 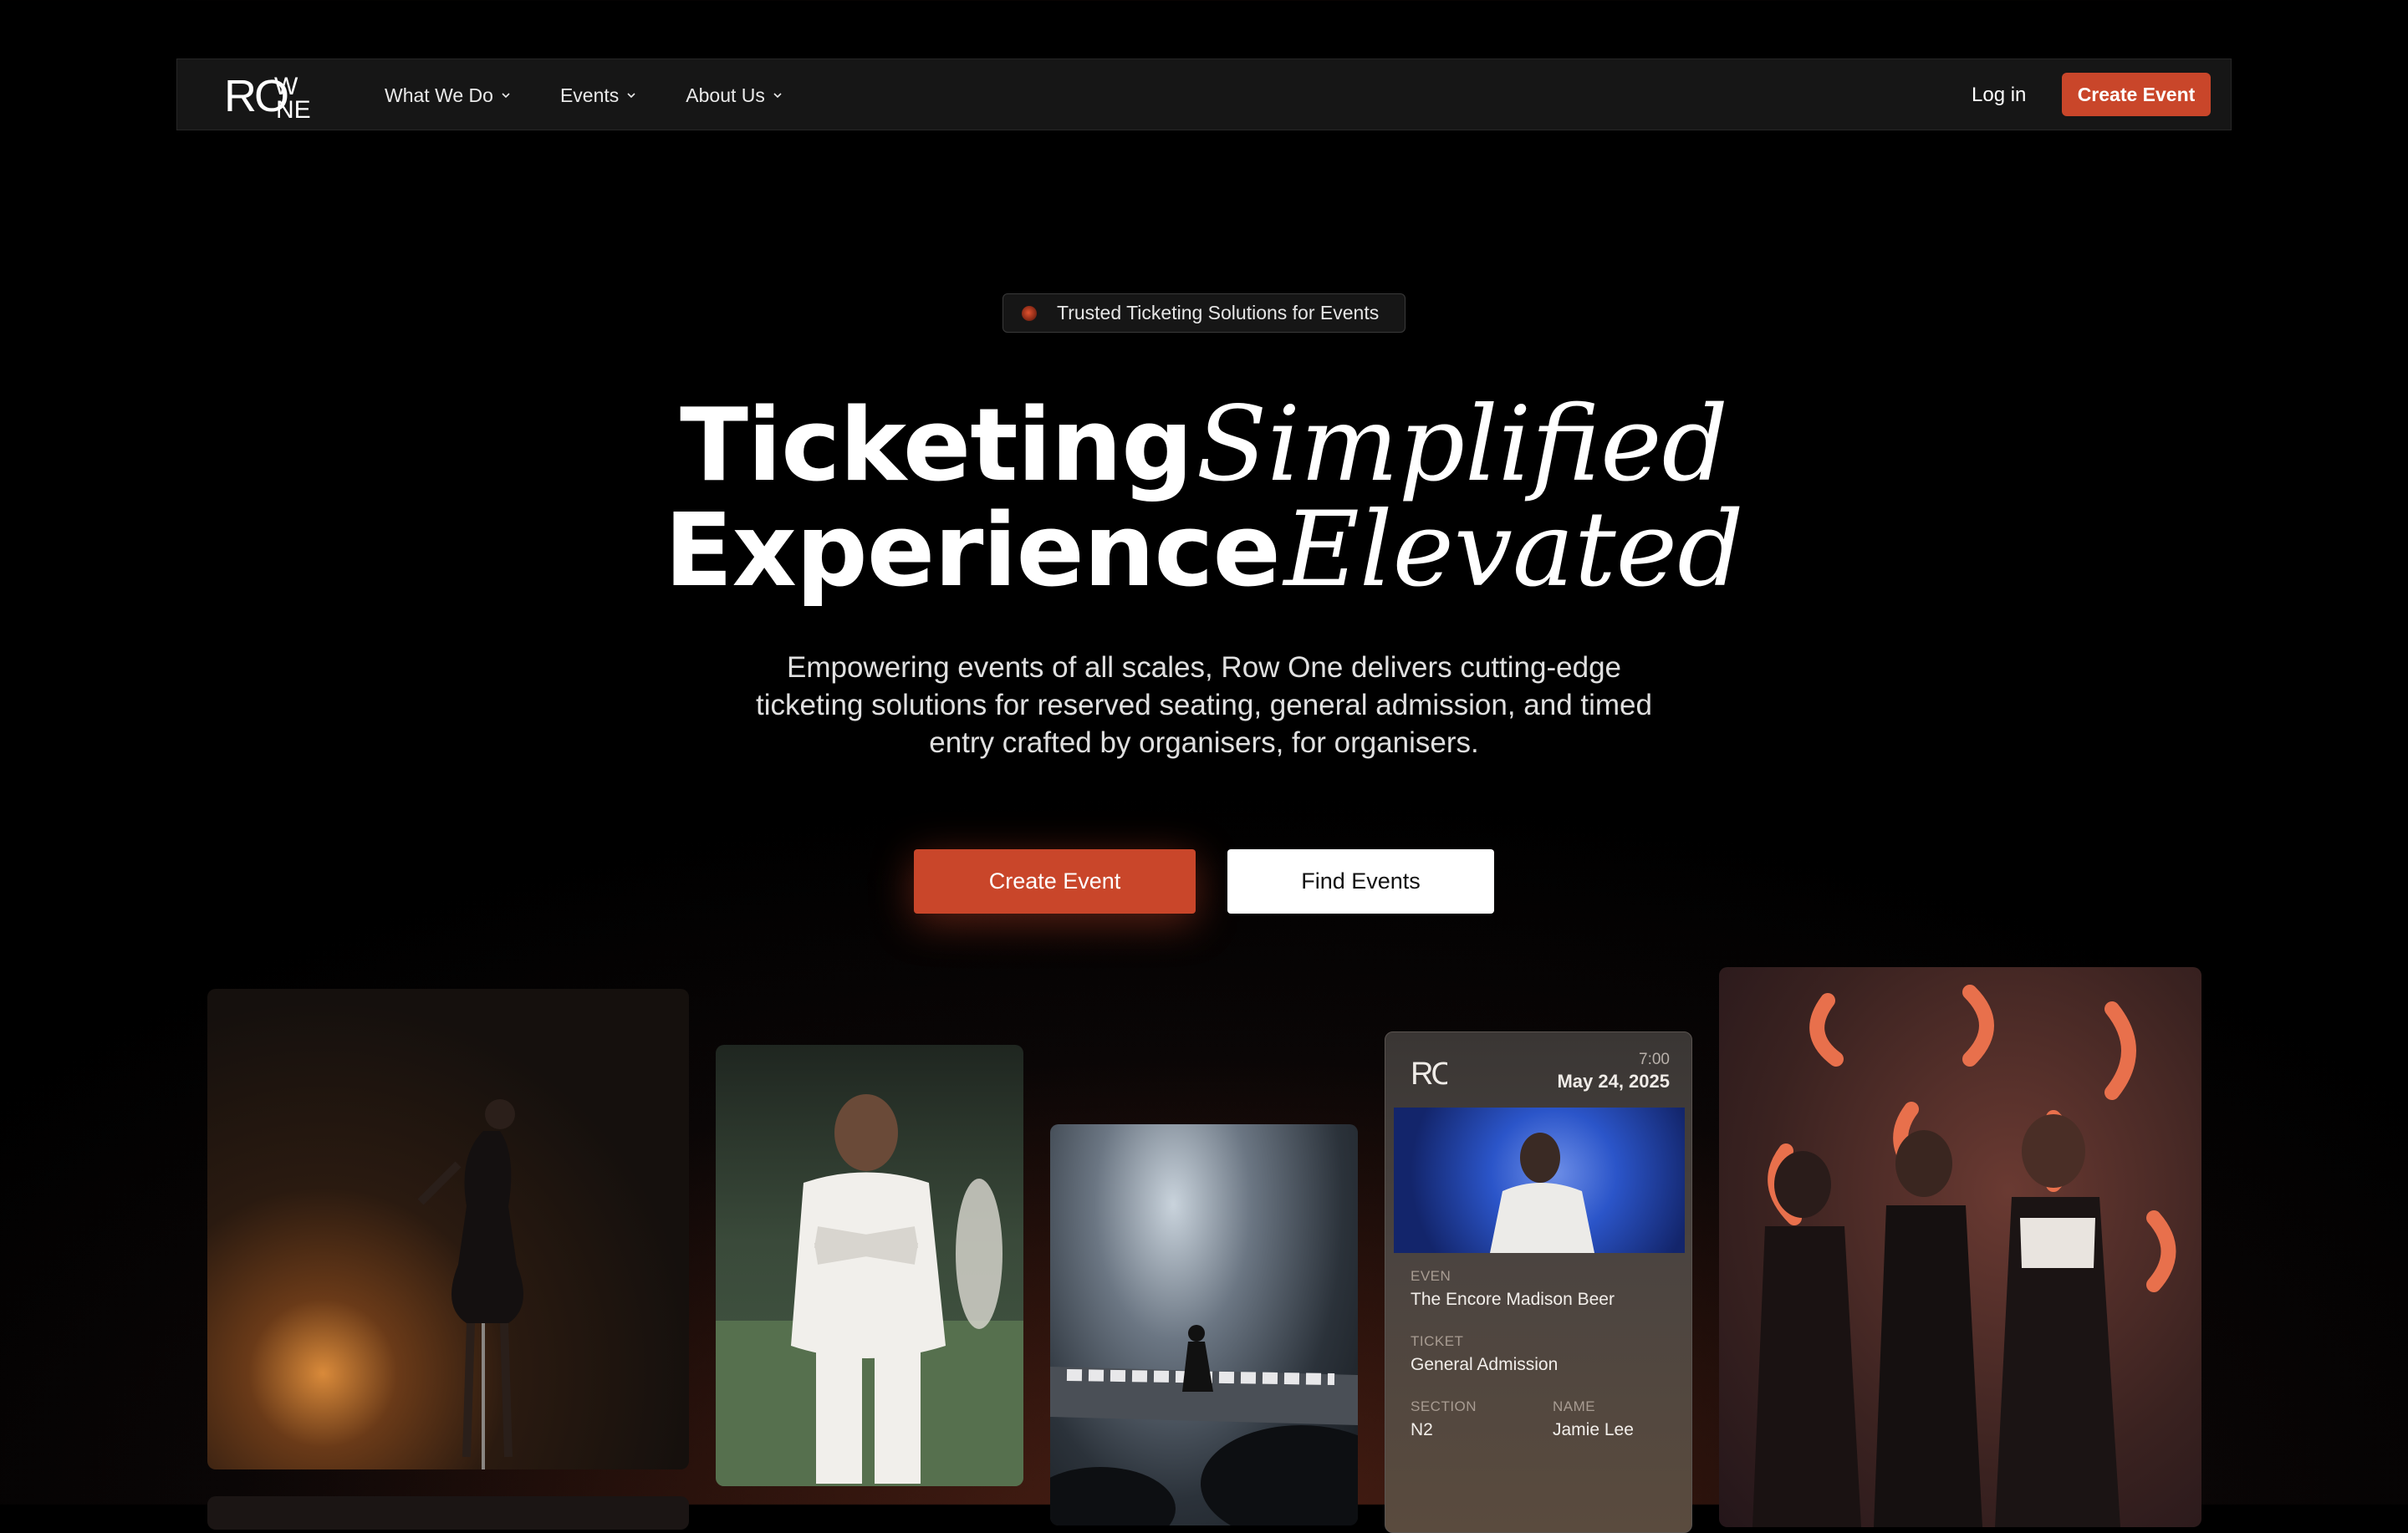 What do you see at coordinates (1462, 445) in the screenshot?
I see `headline-simplified: Simplified` at bounding box center [1462, 445].